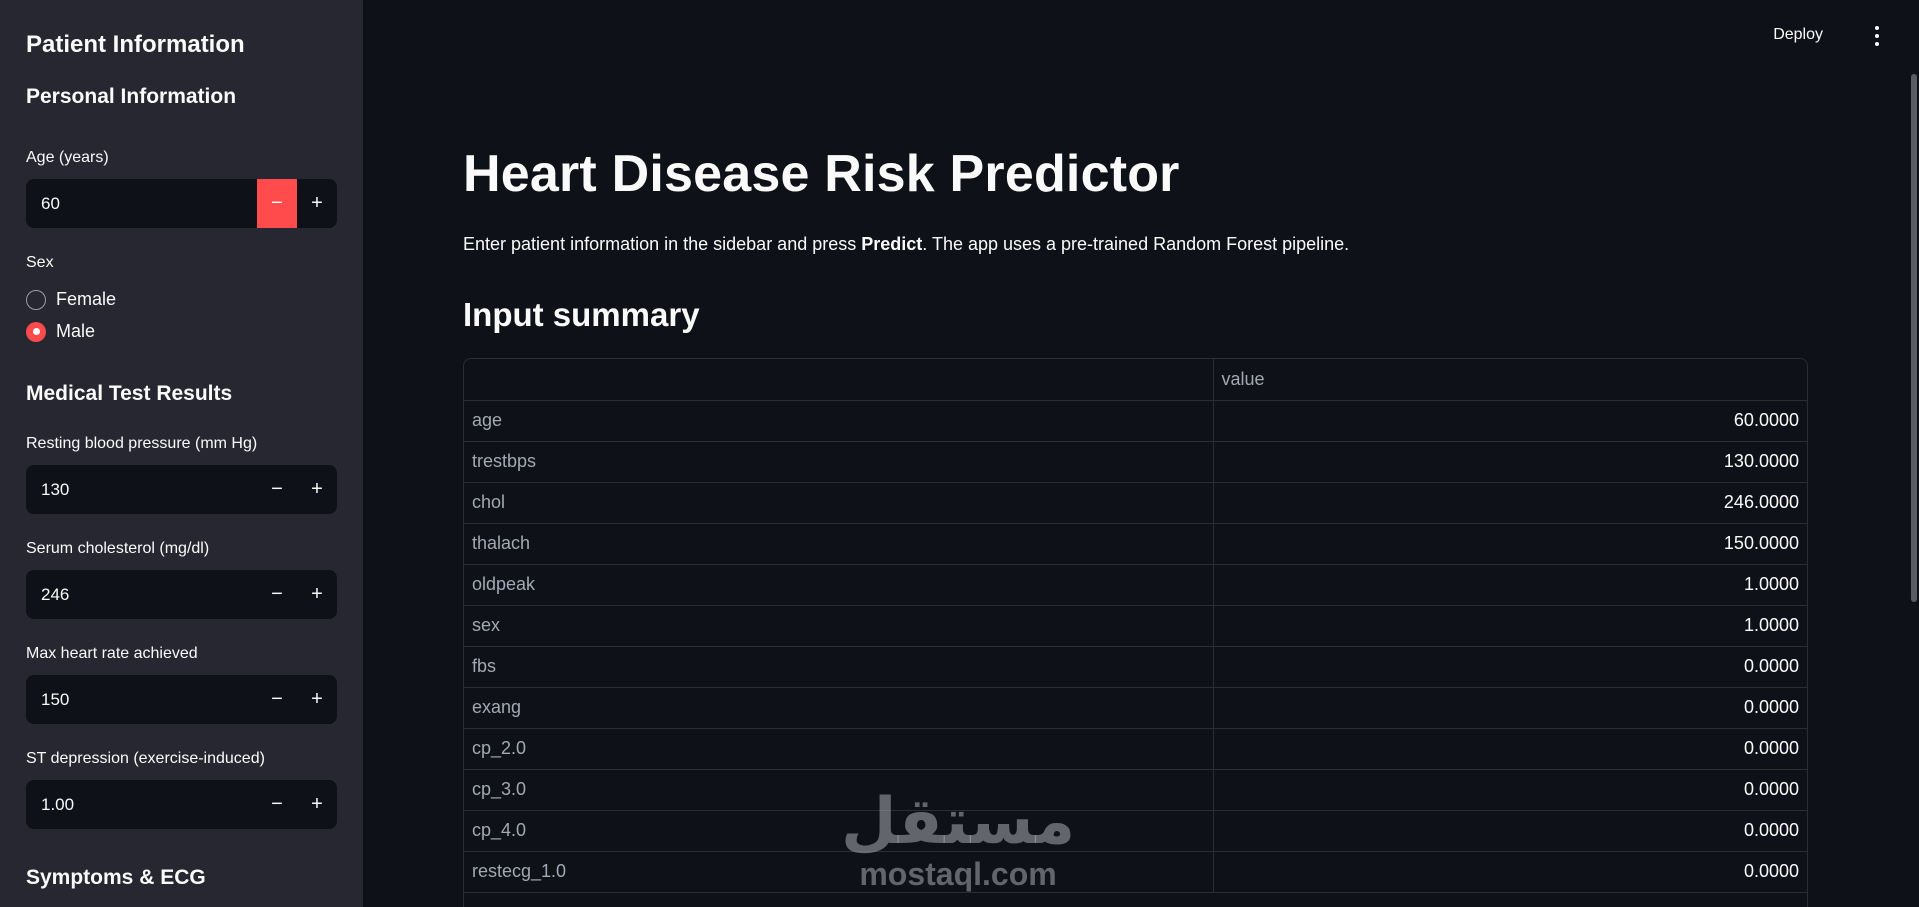  I want to click on st-increment-button: +, so click(317, 804).